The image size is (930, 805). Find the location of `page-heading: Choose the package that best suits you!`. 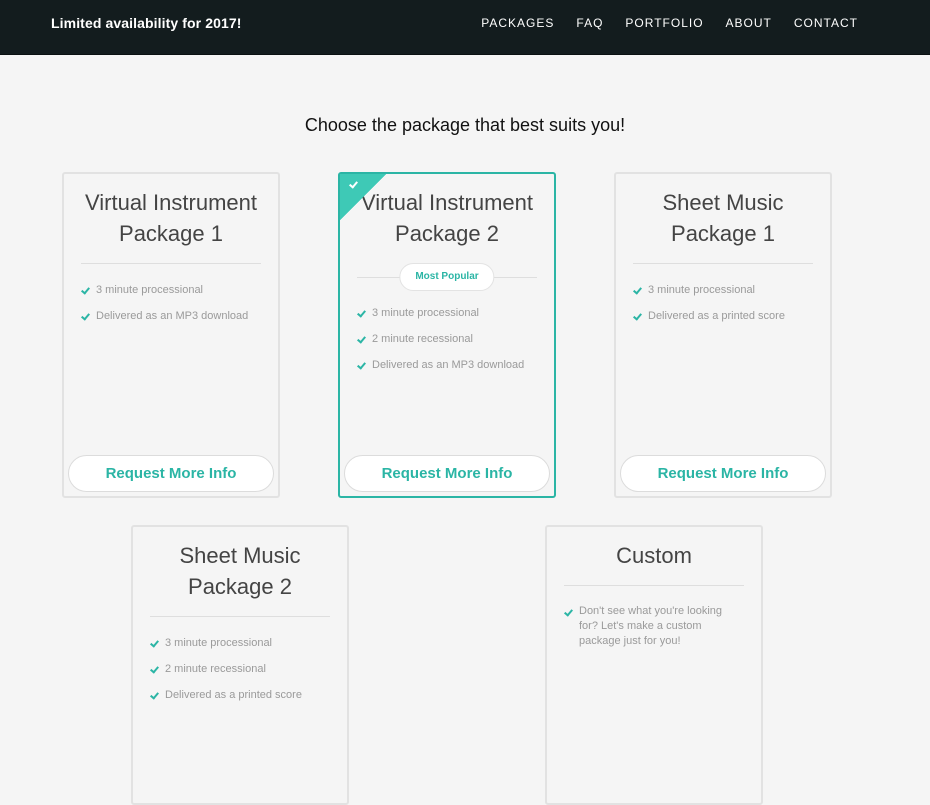

page-heading: Choose the package that best suits you! is located at coordinates (465, 125).